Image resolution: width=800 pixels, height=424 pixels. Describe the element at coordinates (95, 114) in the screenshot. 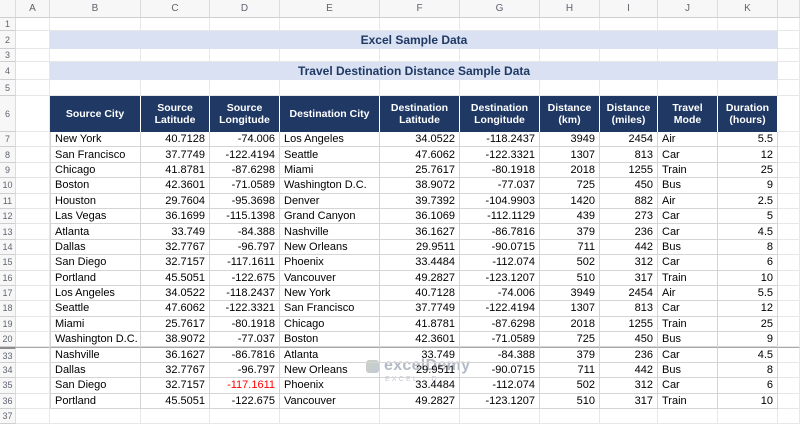

I see `table-header-0: Source City` at that location.